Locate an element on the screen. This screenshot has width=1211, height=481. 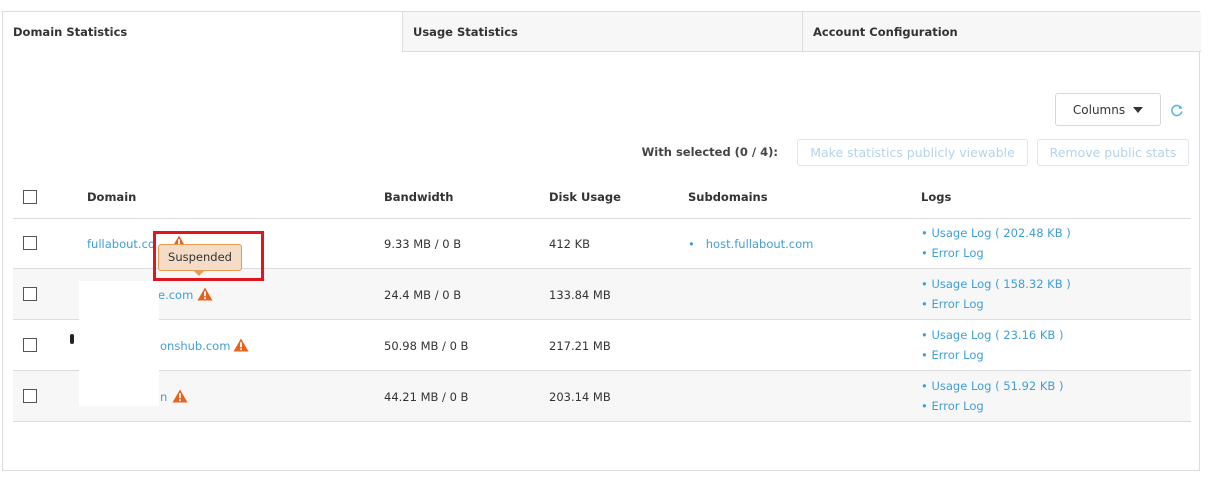
tab-domain-statistics: Domain Statistics is located at coordinates (202, 32).